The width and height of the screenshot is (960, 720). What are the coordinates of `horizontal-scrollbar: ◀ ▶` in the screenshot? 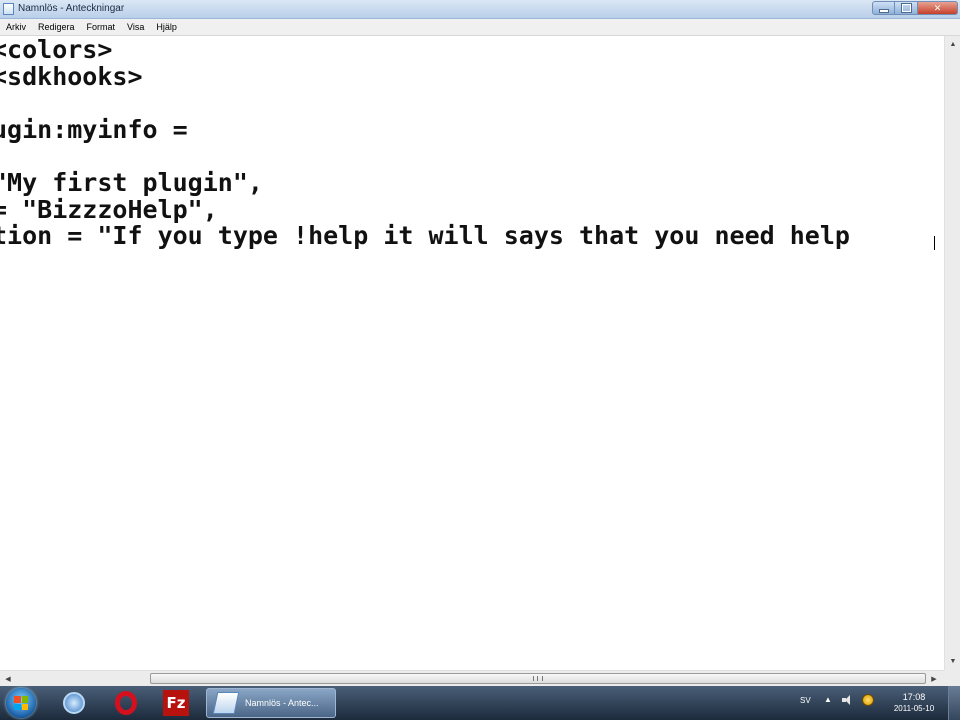 It's located at (472, 678).